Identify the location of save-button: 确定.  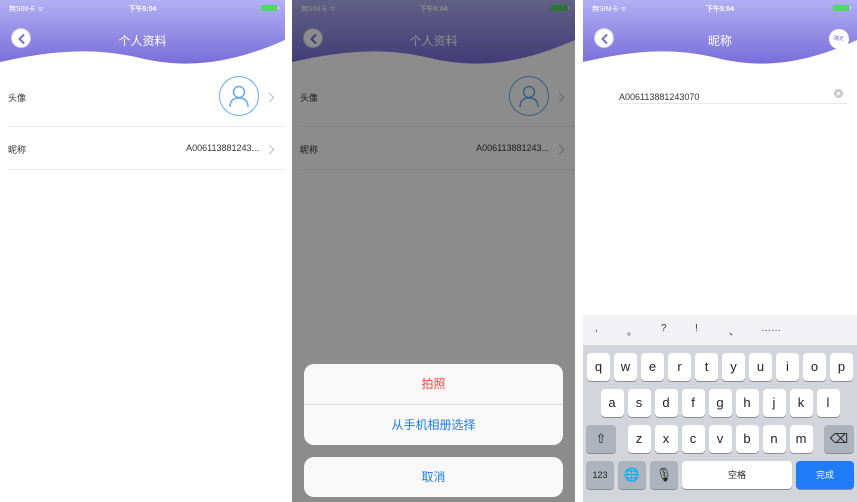
(839, 39).